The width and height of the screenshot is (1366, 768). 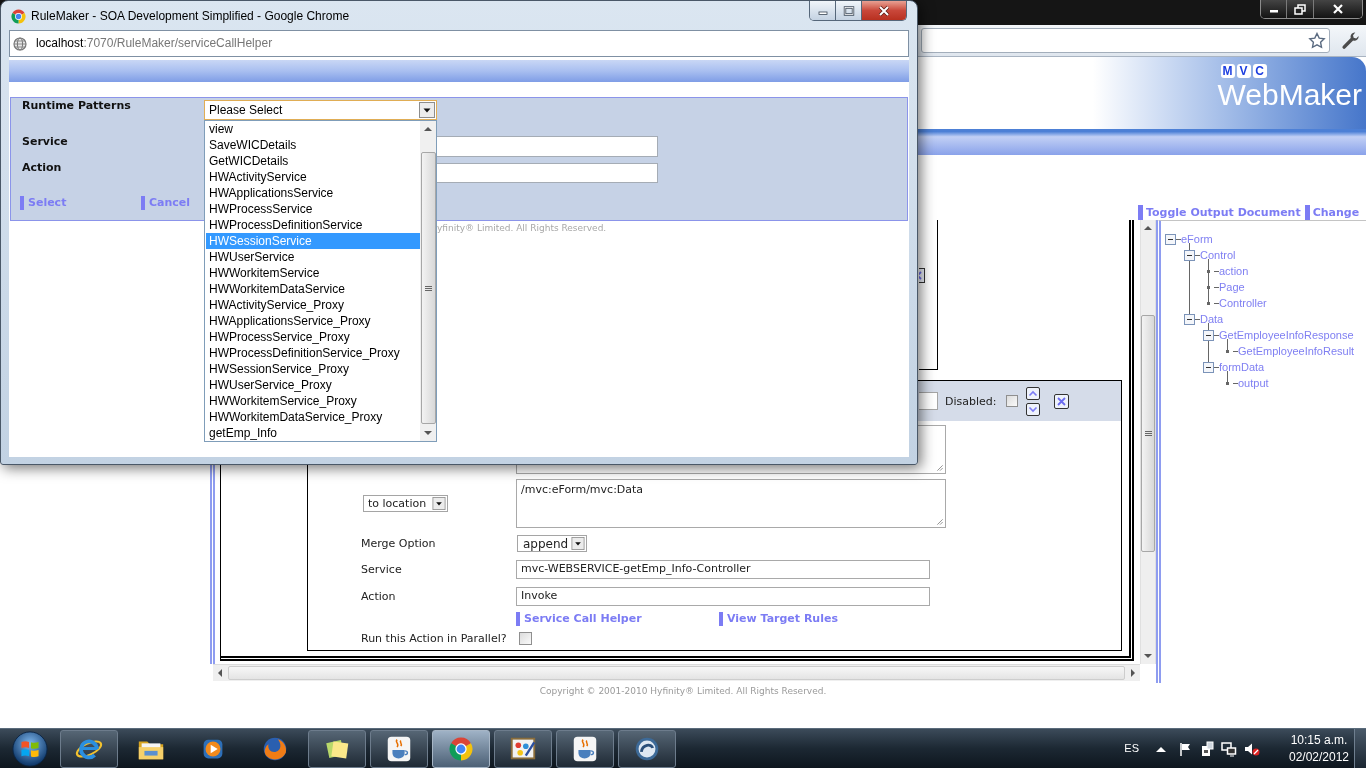 I want to click on address-field, so click(x=1125, y=40).